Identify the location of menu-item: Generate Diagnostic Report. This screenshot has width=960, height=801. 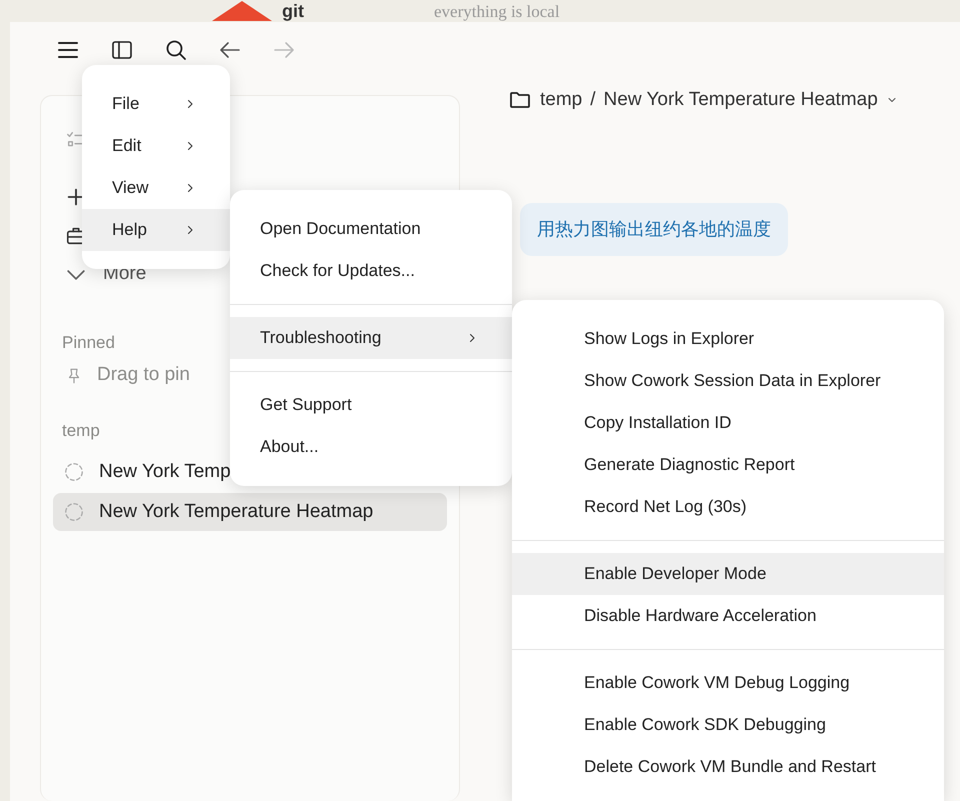
(728, 465).